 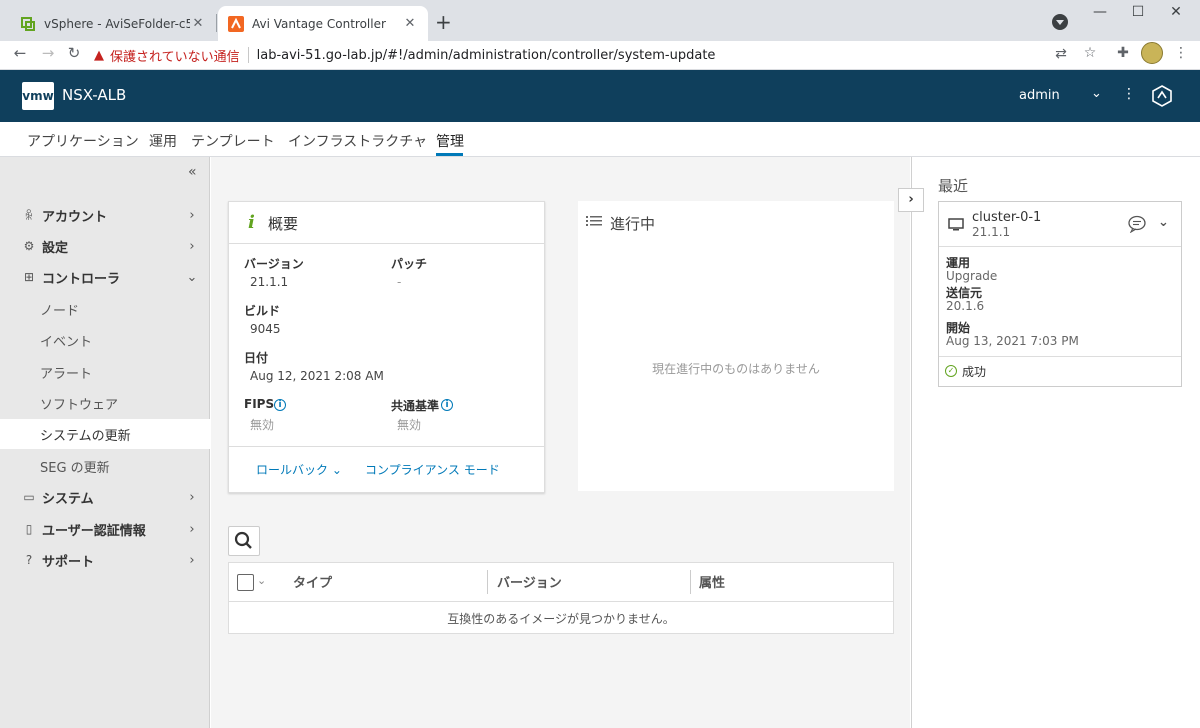 What do you see at coordinates (1007, 217) in the screenshot?
I see `recent-item-name: cluster-0-1` at bounding box center [1007, 217].